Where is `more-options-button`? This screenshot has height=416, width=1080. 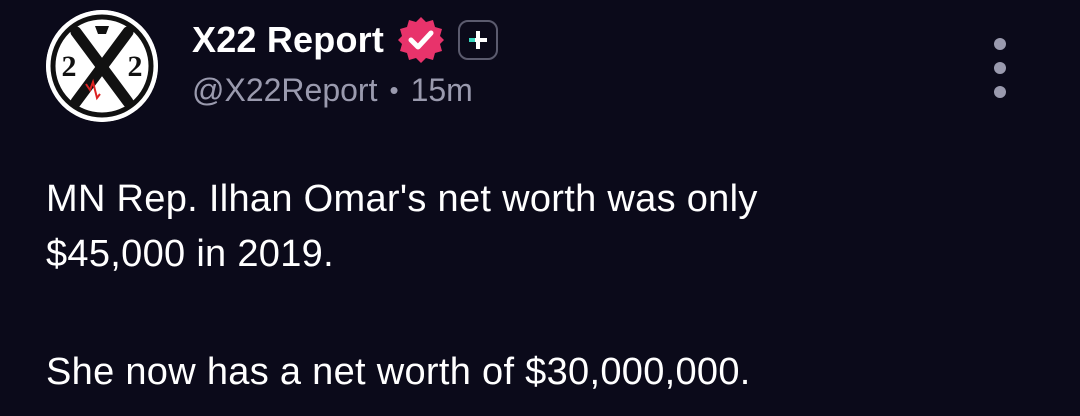
more-options-button is located at coordinates (1000, 68).